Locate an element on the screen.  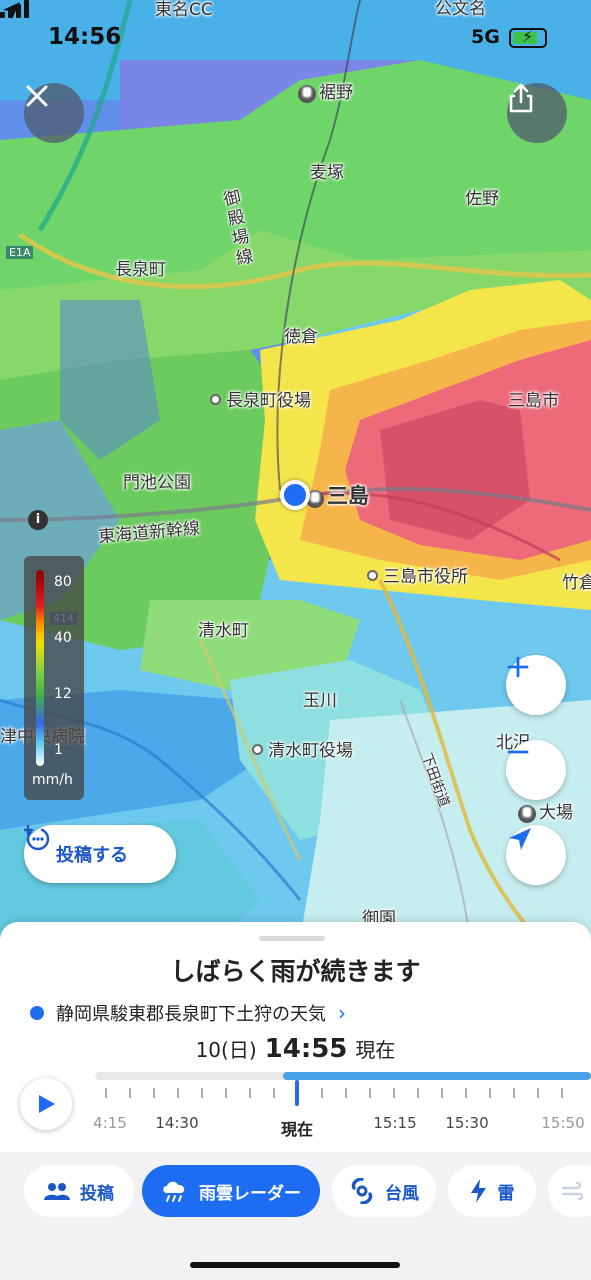
tab-wind is located at coordinates (569, 1191).